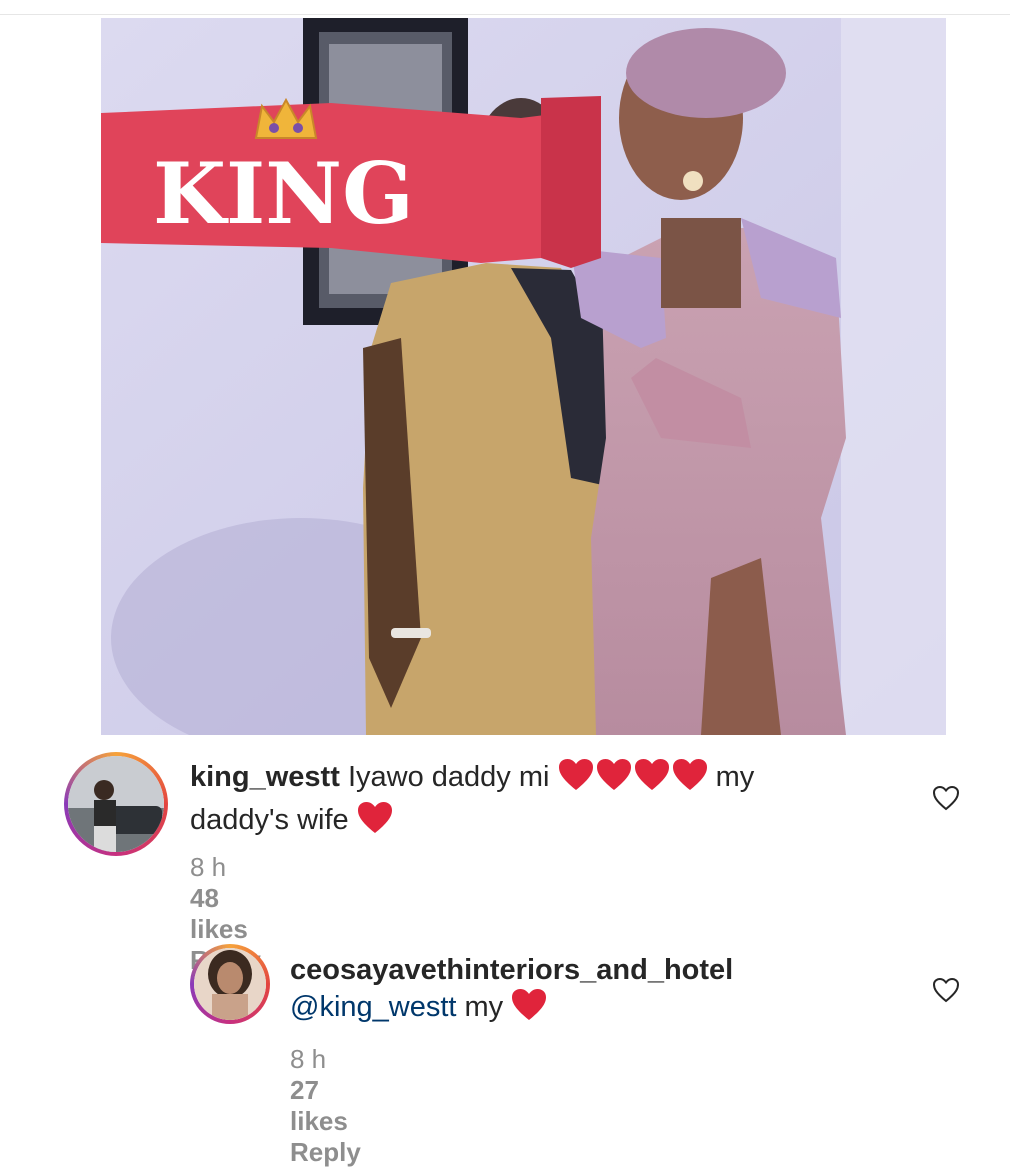 The image size is (1010, 1168). I want to click on comment-meta: 8 h 27 likes Reply, so click(346, 1106).